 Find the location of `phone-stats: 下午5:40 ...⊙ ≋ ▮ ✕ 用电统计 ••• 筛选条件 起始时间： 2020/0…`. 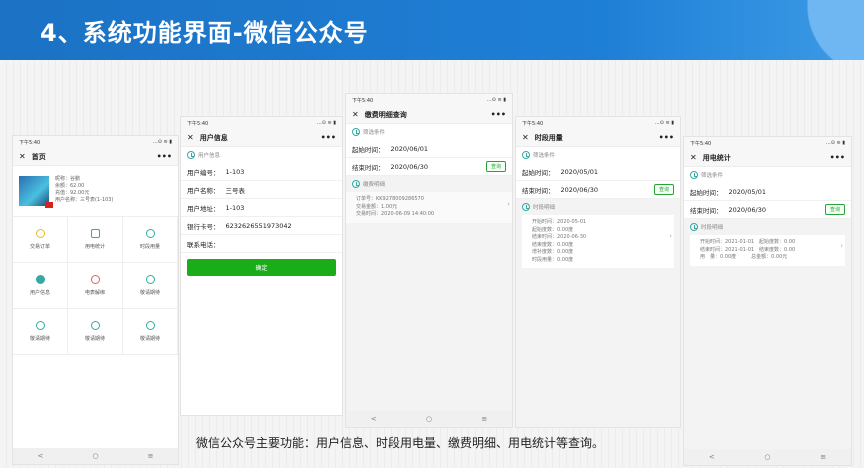

phone-stats: 下午5:40 ...⊙ ≋ ▮ ✕ 用电统计 ••• 筛选条件 起始时间： 2020/0… is located at coordinates (767, 301).